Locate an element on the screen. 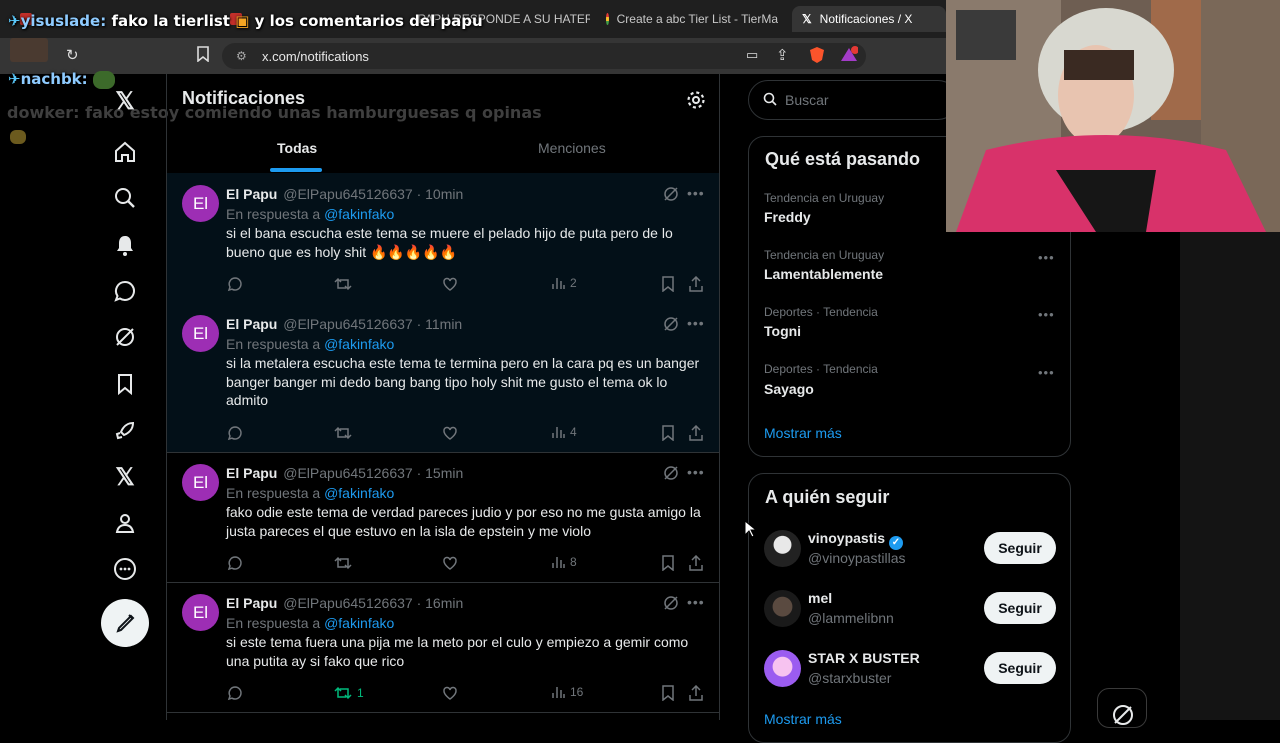 Image resolution: width=1280 pixels, height=743 pixels. heart-icon is located at coordinates (450, 433).